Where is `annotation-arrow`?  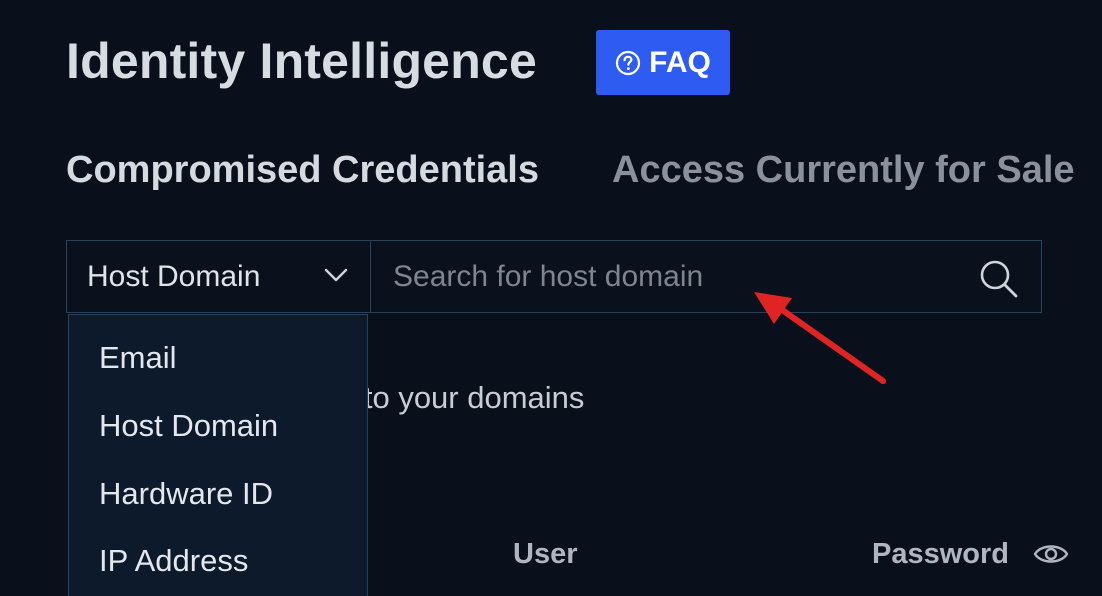 annotation-arrow is located at coordinates (820, 338).